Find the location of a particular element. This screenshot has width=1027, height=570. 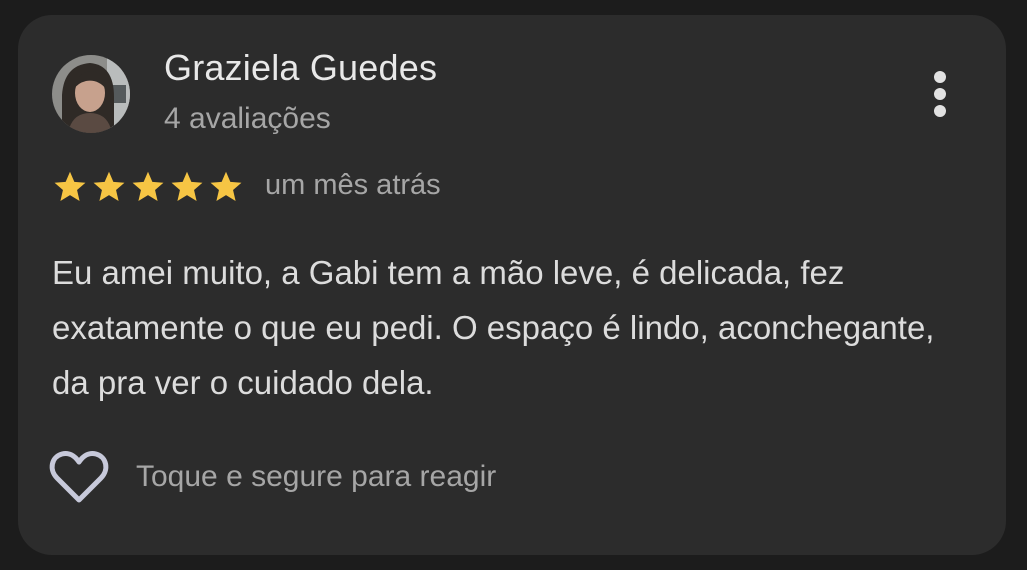

star-rating is located at coordinates (148, 187).